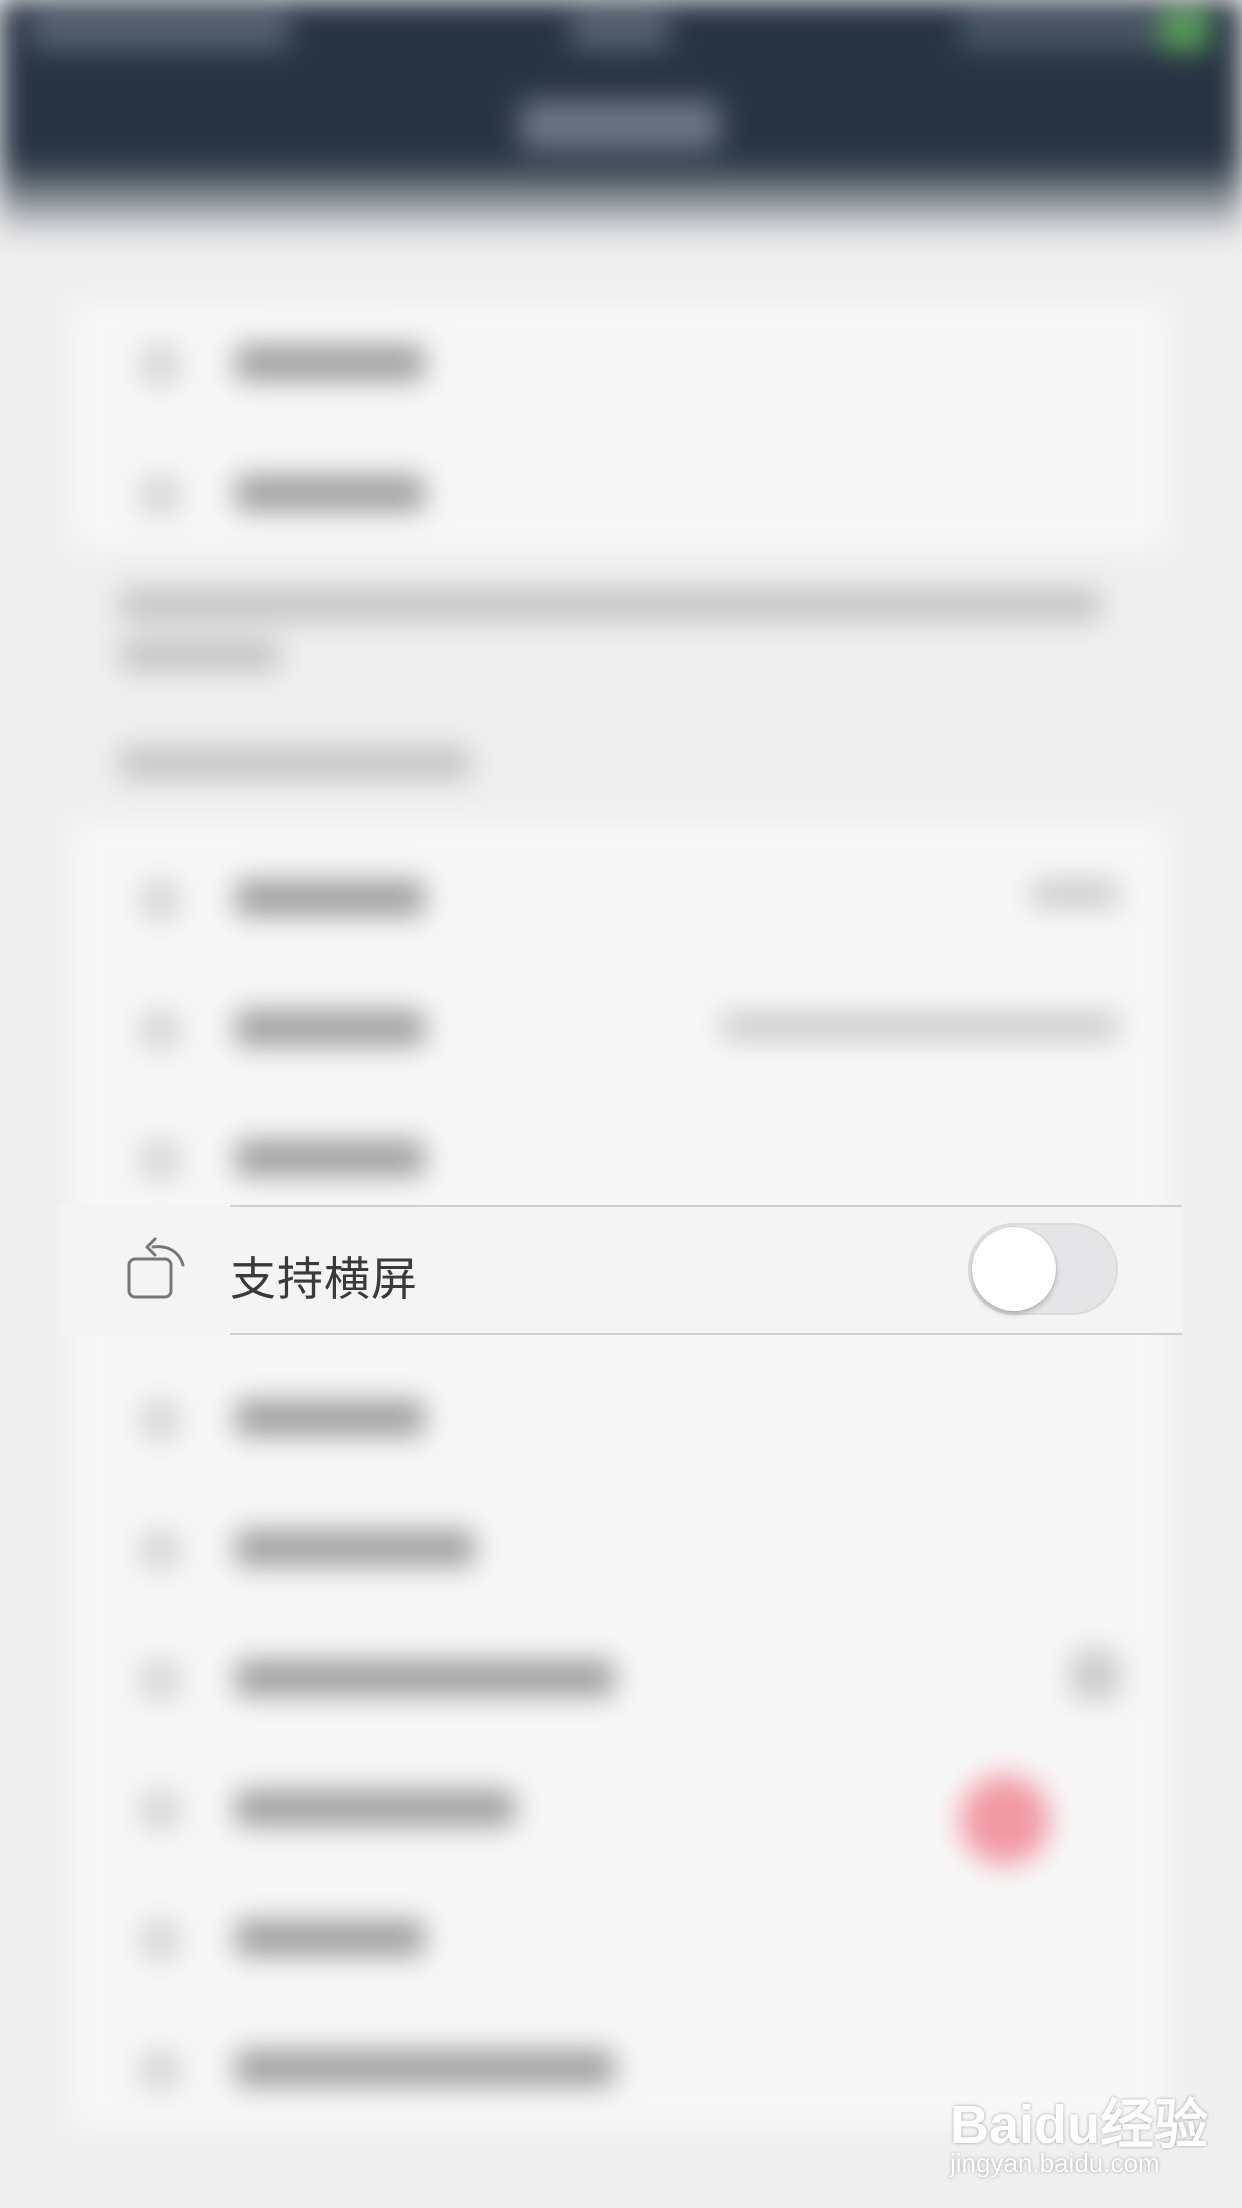  What do you see at coordinates (160, 31) in the screenshot?
I see `status-carrier-blob` at bounding box center [160, 31].